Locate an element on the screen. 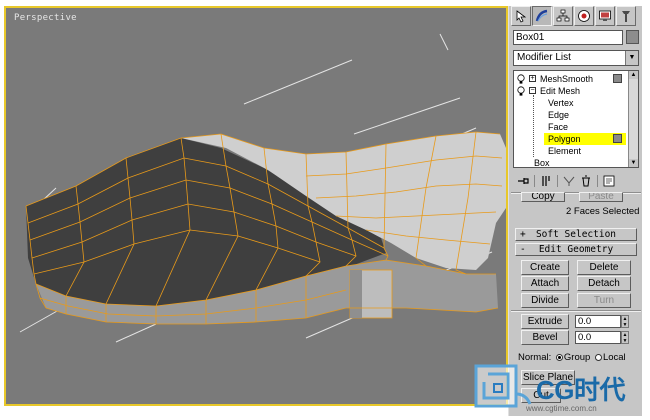 The height and width of the screenshot is (420, 650). soft-selection-rollout: + Soft Selection is located at coordinates (576, 234).